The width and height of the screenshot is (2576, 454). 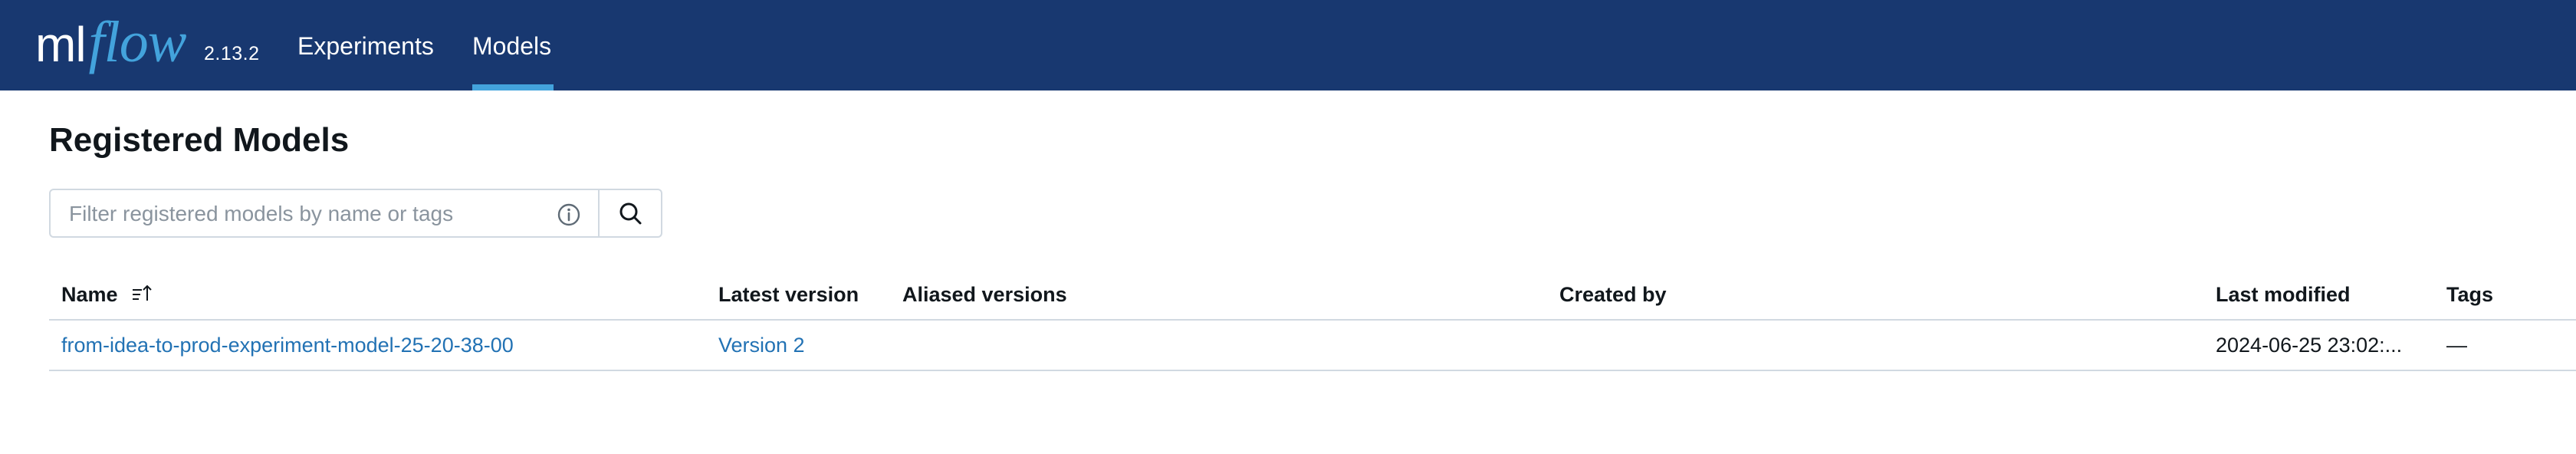 I want to click on search-bar, so click(x=356, y=213).